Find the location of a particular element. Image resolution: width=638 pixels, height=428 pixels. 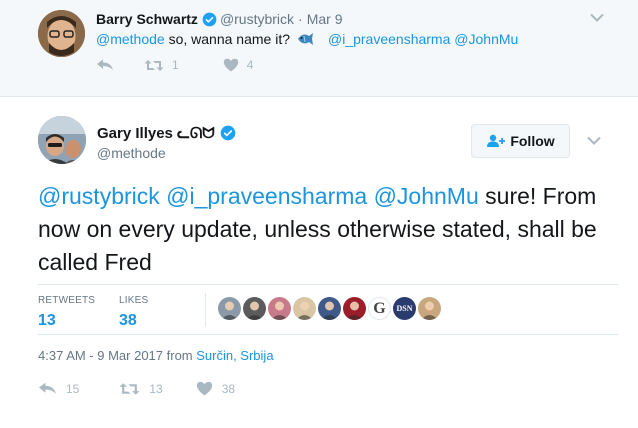

liker-avatar: G is located at coordinates (379, 308).